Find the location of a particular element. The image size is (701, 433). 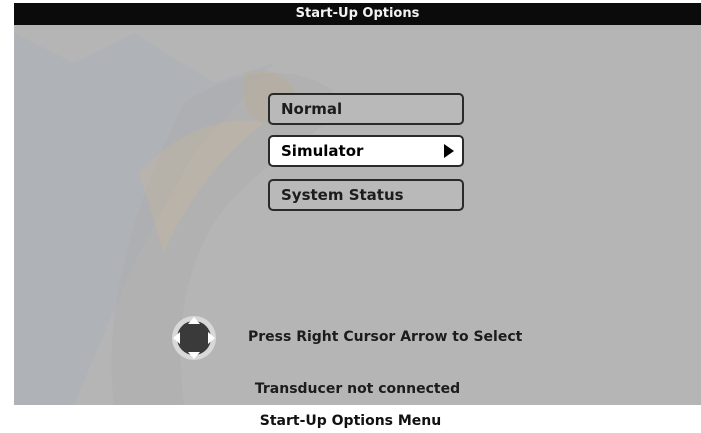

menu-item-label: Normal is located at coordinates (312, 109).